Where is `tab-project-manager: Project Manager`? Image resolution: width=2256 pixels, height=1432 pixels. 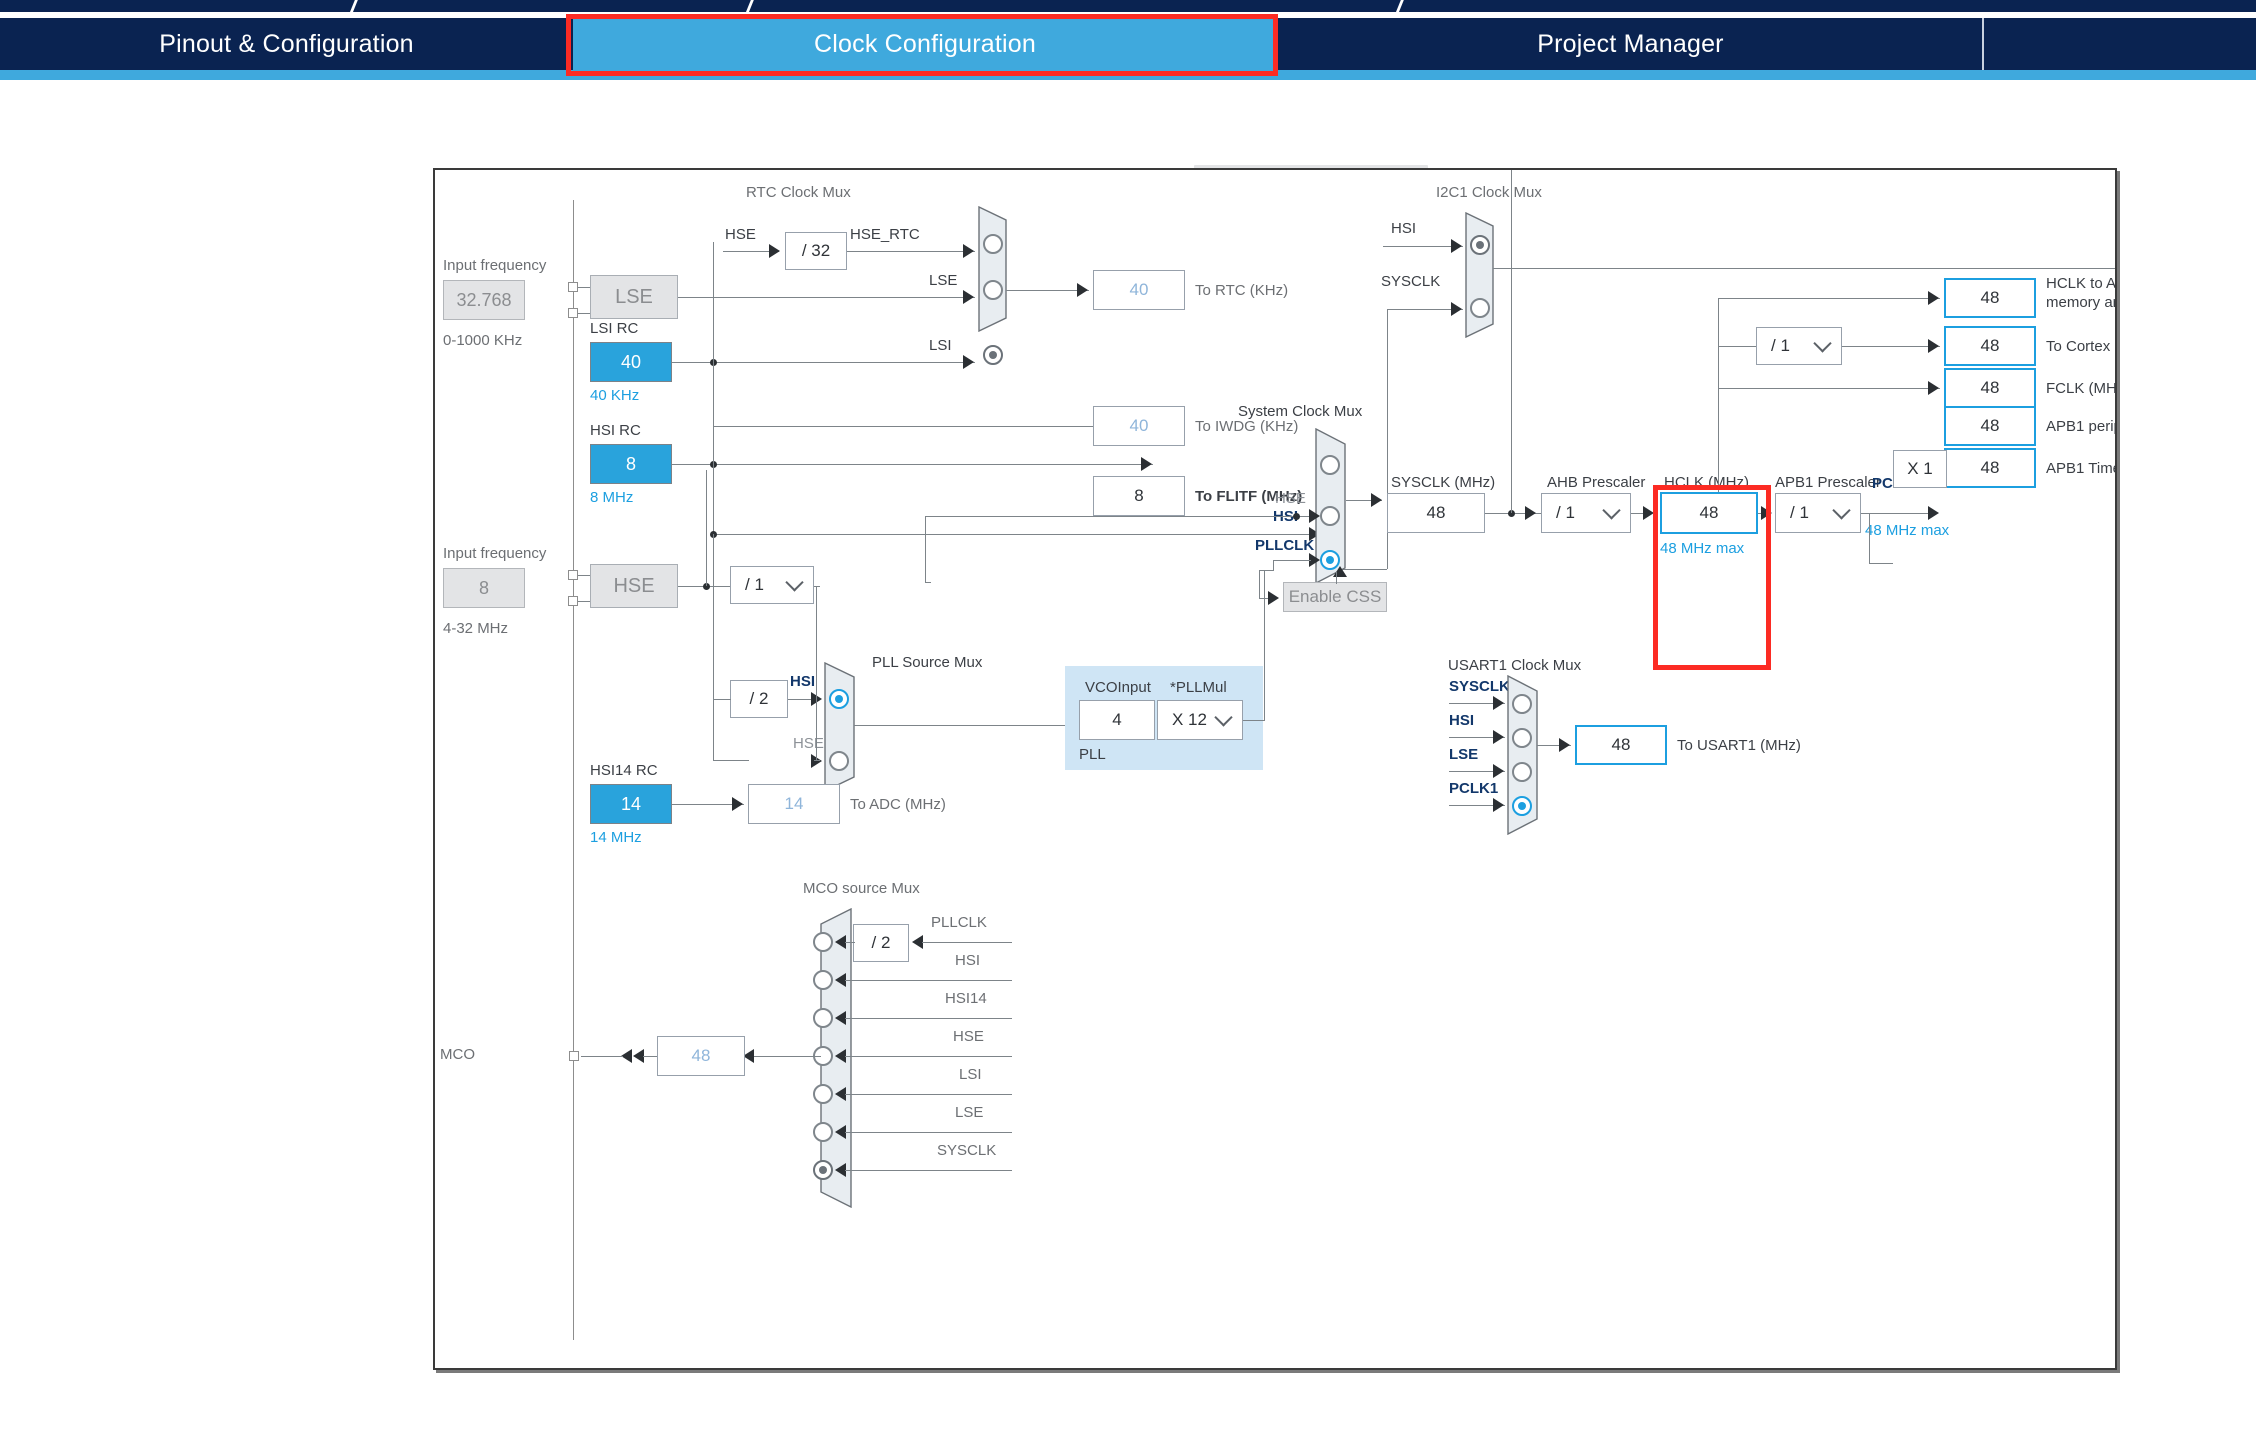
tab-project-manager: Project Manager is located at coordinates (1630, 44).